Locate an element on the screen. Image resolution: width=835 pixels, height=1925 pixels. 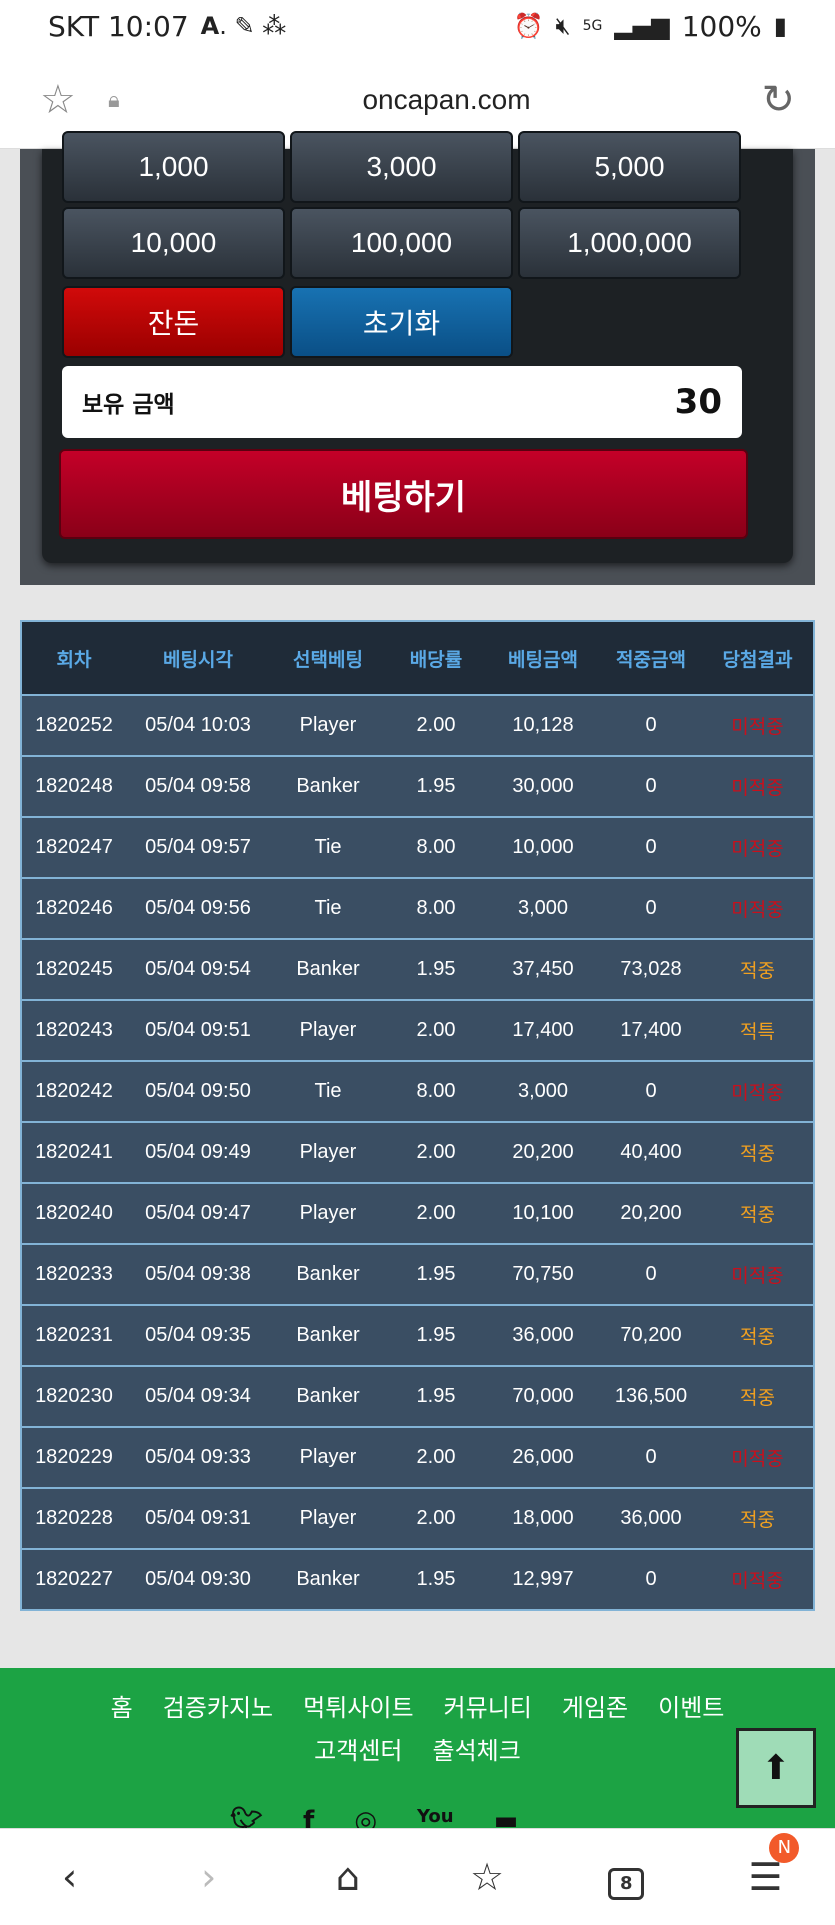
footer-link-events: 이벤트 is located at coordinates (691, 1705).